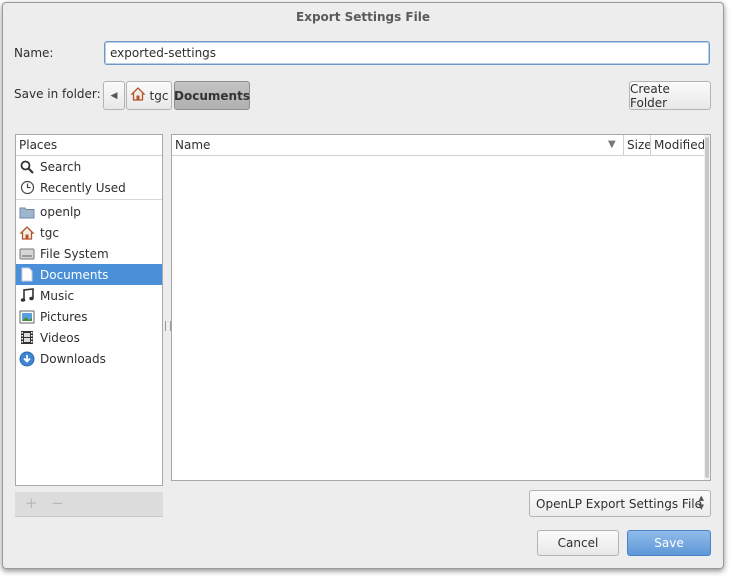 The width and height of the screenshot is (732, 576). Describe the element at coordinates (27, 167) in the screenshot. I see `search-icon` at that location.